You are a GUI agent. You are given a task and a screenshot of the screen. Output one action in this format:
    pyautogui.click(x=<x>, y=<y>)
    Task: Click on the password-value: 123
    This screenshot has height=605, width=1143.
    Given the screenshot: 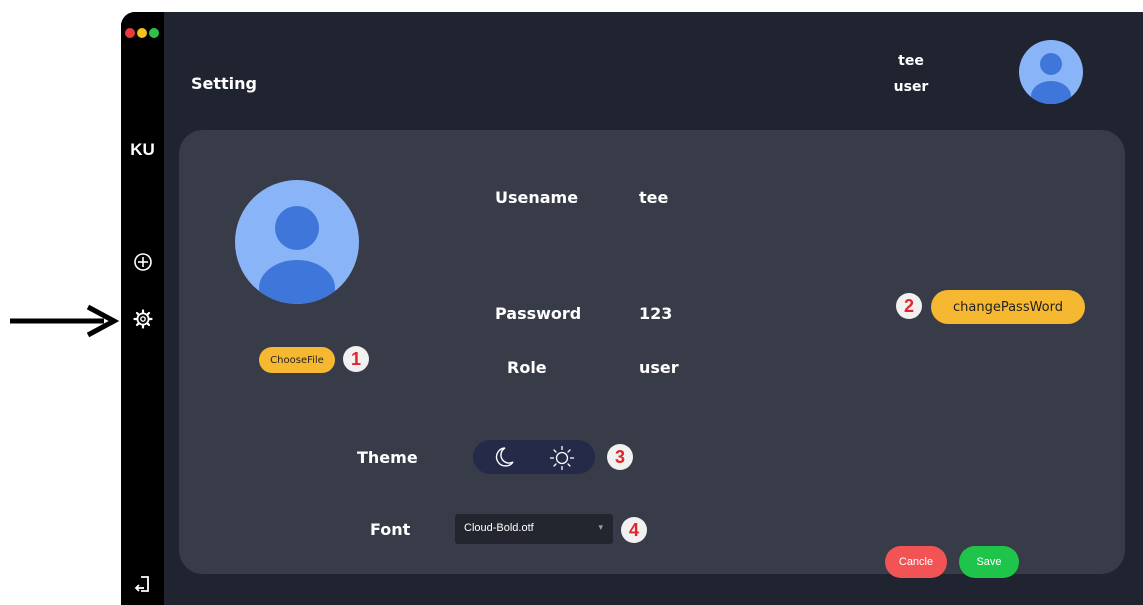 What is the action you would take?
    pyautogui.click(x=656, y=313)
    